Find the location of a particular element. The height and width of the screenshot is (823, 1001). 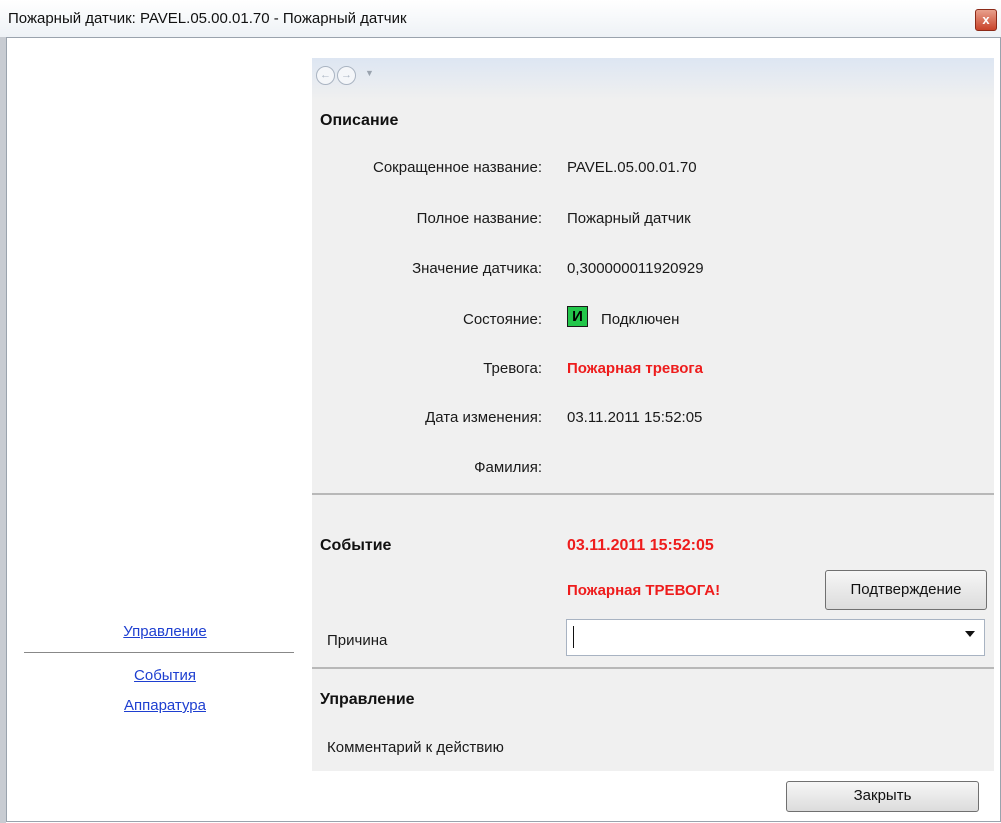

change-date-value: 03.11.2011 15:52:05 is located at coordinates (635, 417).